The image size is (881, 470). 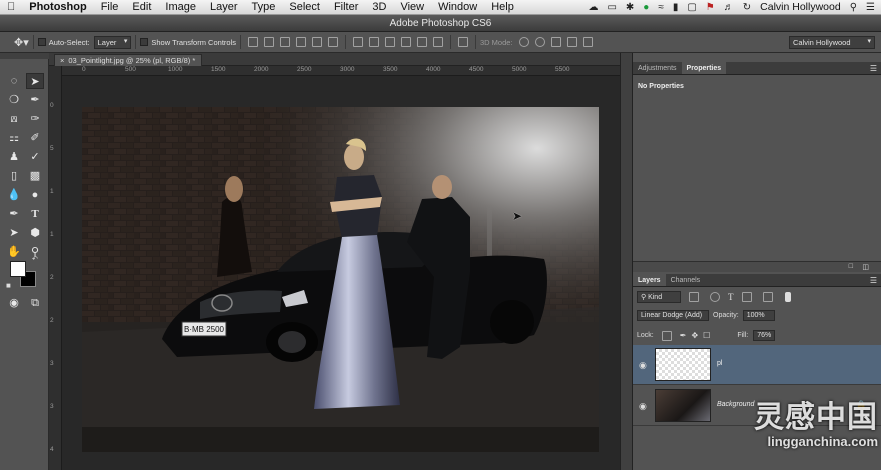 I want to click on tab-adjustments: Adjustments, so click(x=657, y=68).